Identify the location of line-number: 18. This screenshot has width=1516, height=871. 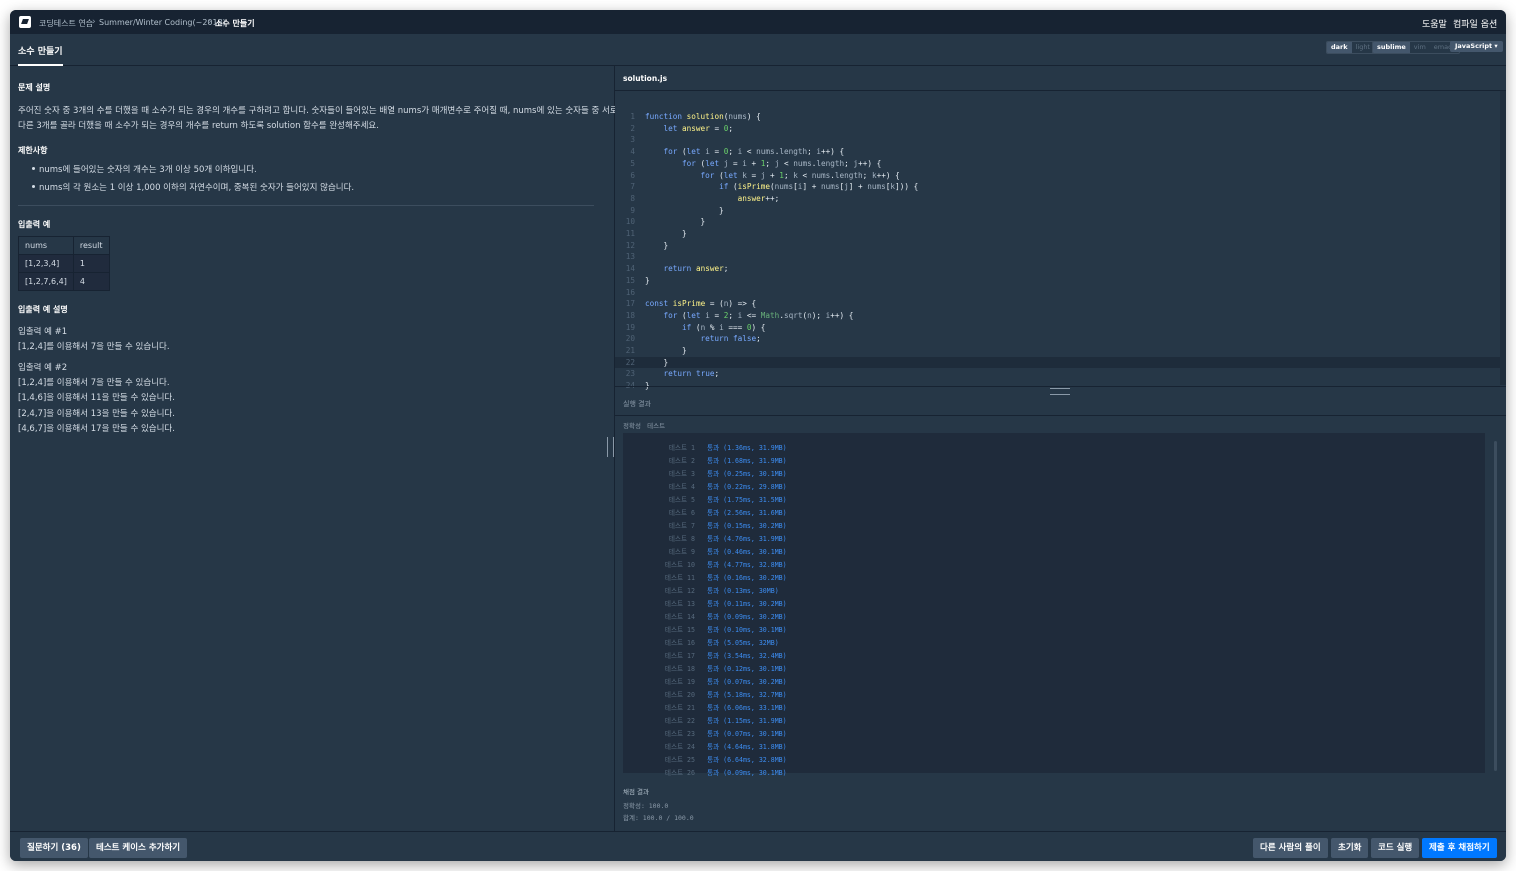
(630, 315).